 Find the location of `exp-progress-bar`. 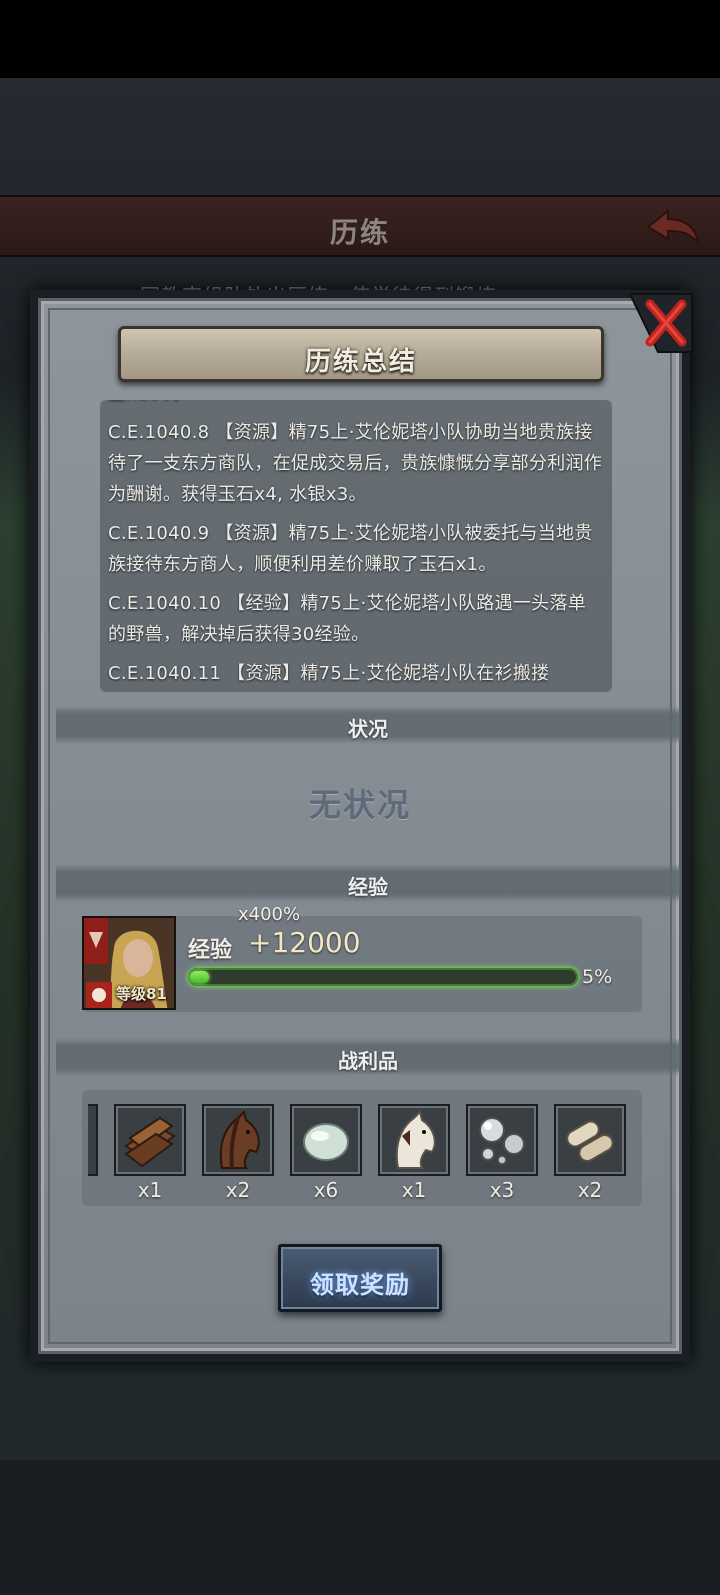

exp-progress-bar is located at coordinates (383, 977).